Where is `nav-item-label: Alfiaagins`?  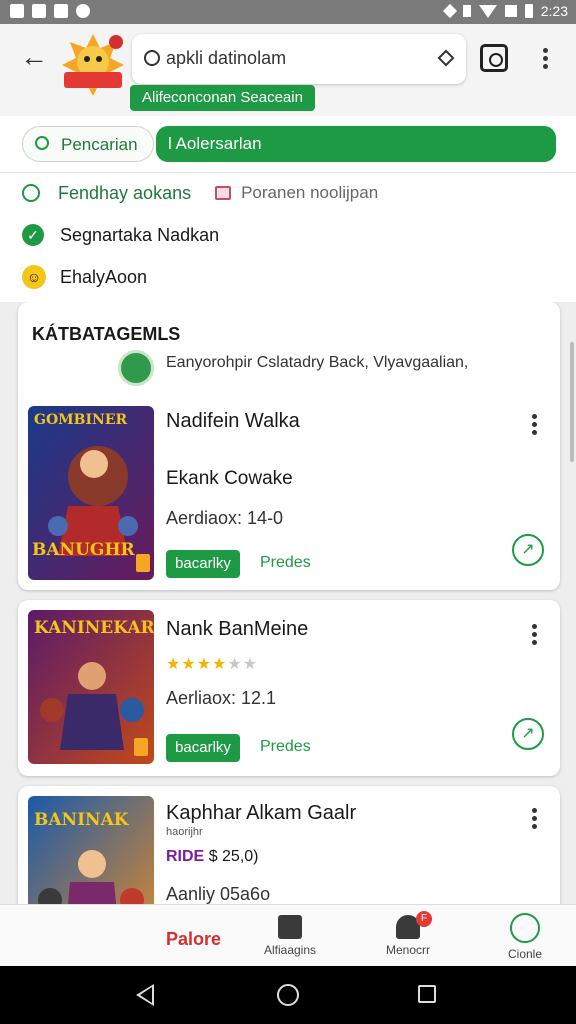
nav-item-label: Alfiaagins is located at coordinates (290, 950).